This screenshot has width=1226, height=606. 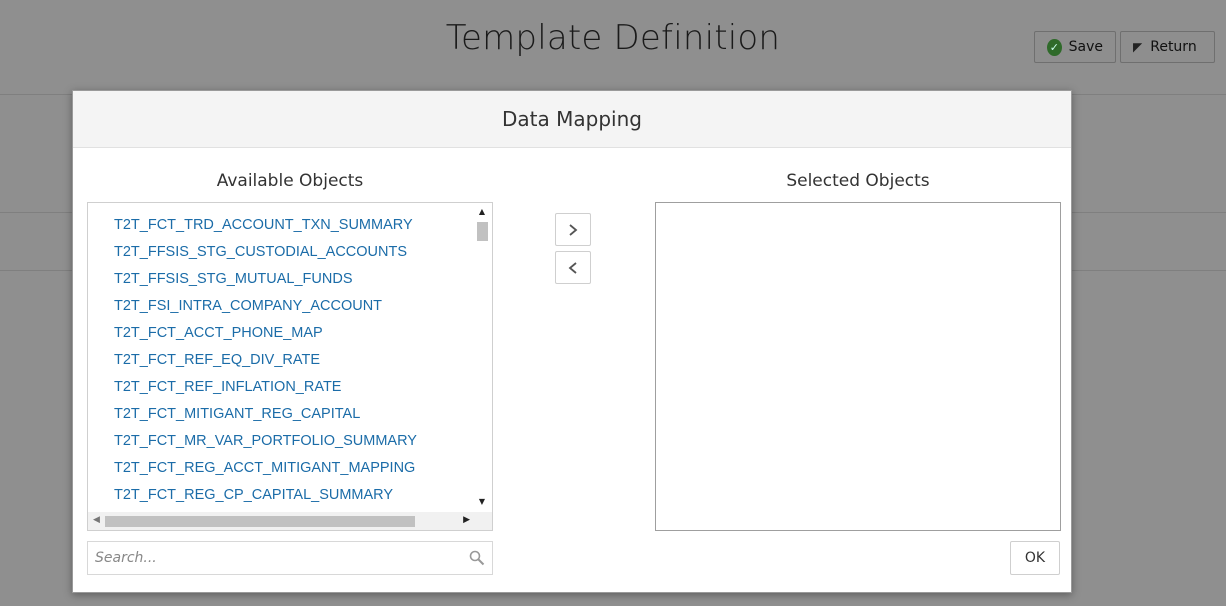 I want to click on save-button-label: Save, so click(x=1085, y=47).